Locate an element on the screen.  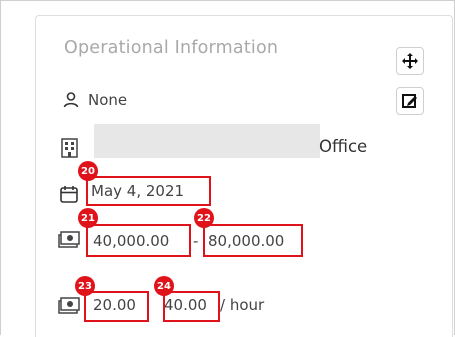
marker-badge-salary-max: 22 is located at coordinates (204, 218).